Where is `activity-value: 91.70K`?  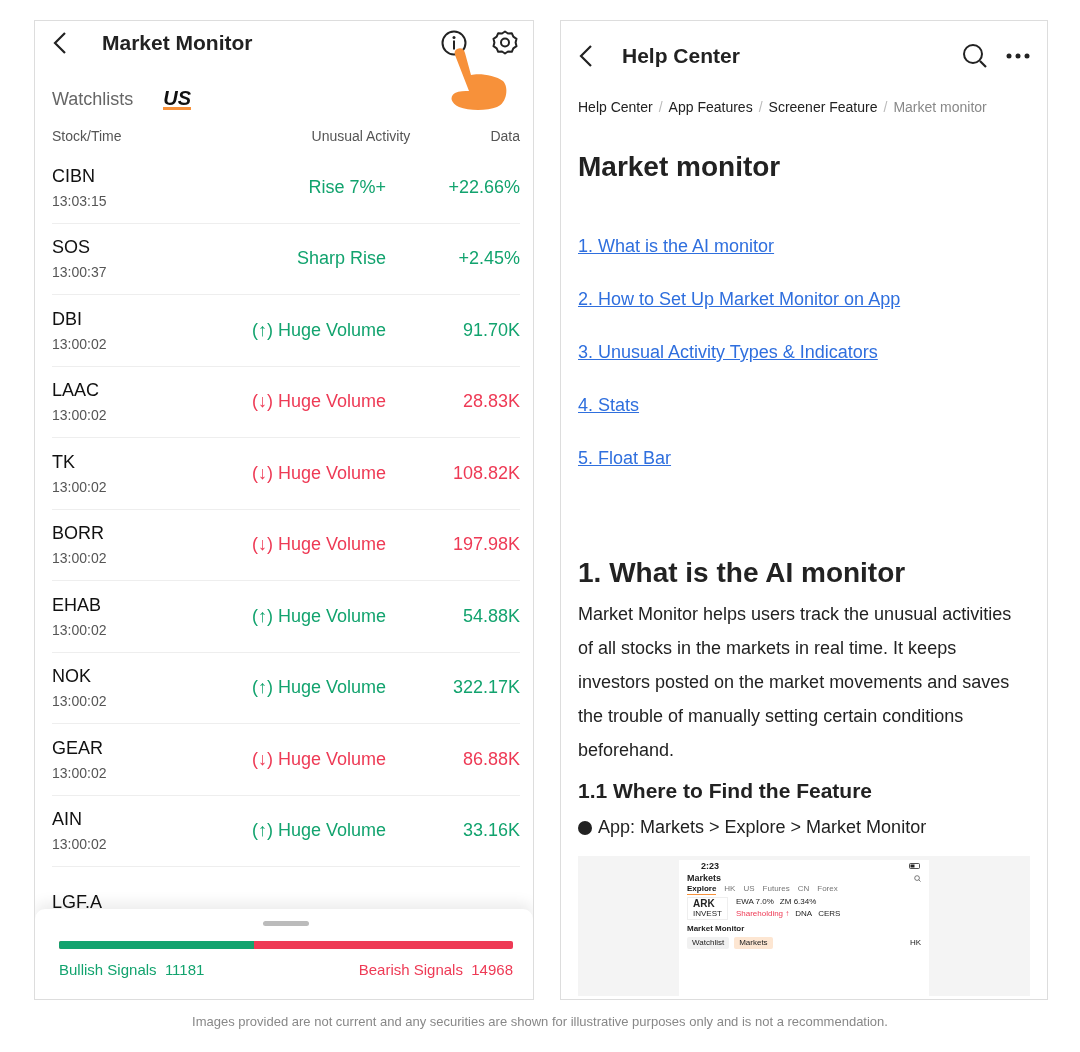 activity-value: 91.70K is located at coordinates (490, 330).